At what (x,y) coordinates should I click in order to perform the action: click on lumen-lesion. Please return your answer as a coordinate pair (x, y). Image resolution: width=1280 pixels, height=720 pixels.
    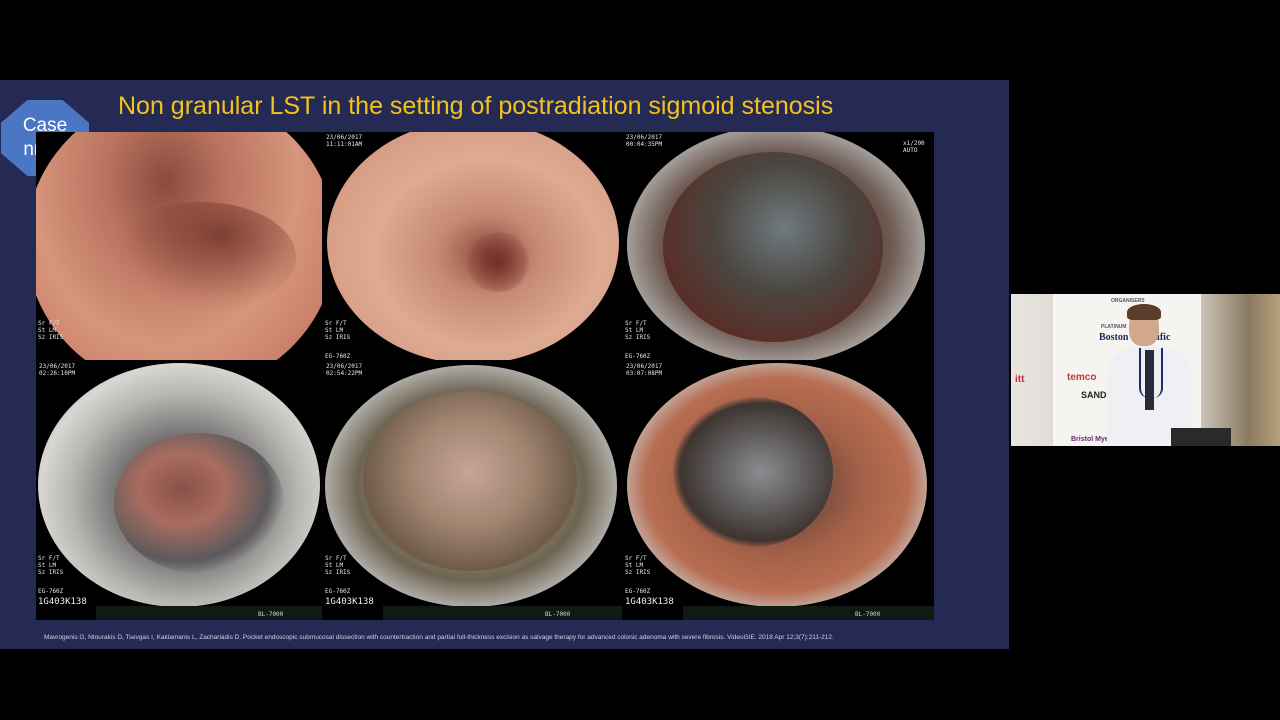
    Looking at the image, I should click on (199, 503).